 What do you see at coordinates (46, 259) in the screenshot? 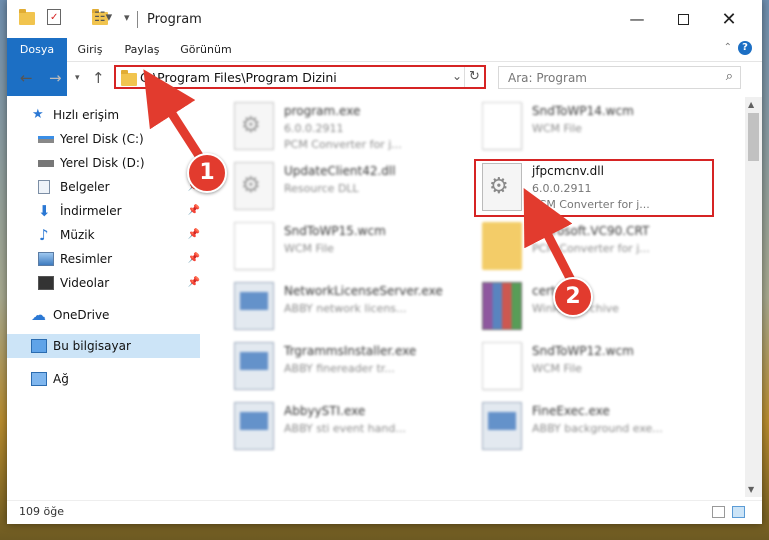
I see `pictures-icon` at bounding box center [46, 259].